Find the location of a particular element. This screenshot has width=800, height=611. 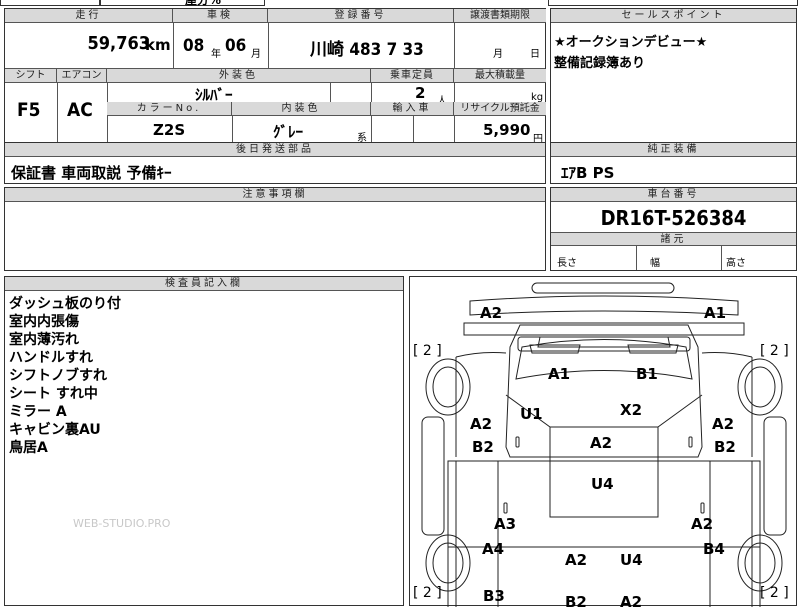

inspection-year: 08 is located at coordinates (194, 46).